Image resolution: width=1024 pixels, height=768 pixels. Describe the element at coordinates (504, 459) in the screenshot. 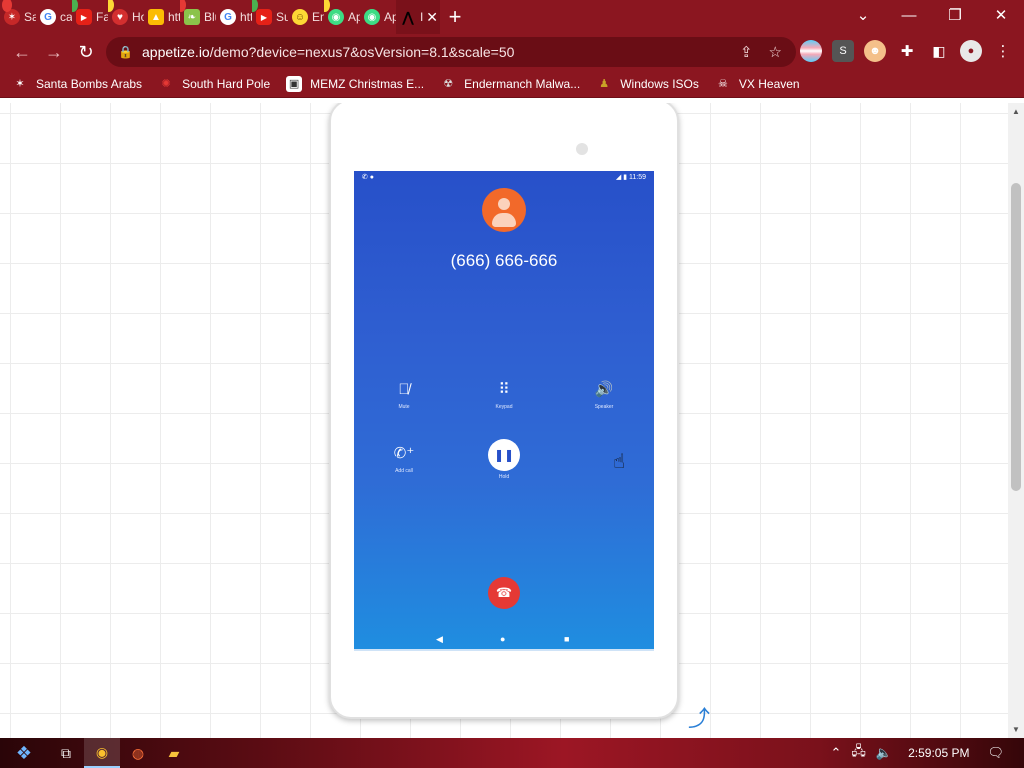

I see `hold-button: ❚❚ Hold` at that location.